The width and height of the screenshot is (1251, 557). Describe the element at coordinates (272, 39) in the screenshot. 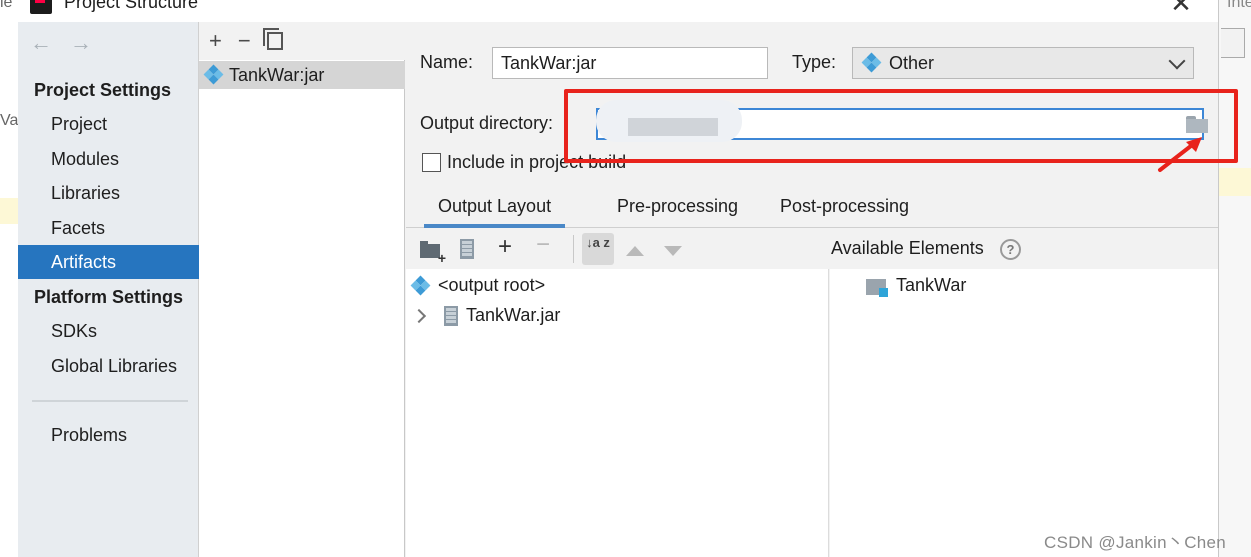

I see `copy-artifact-icon` at that location.